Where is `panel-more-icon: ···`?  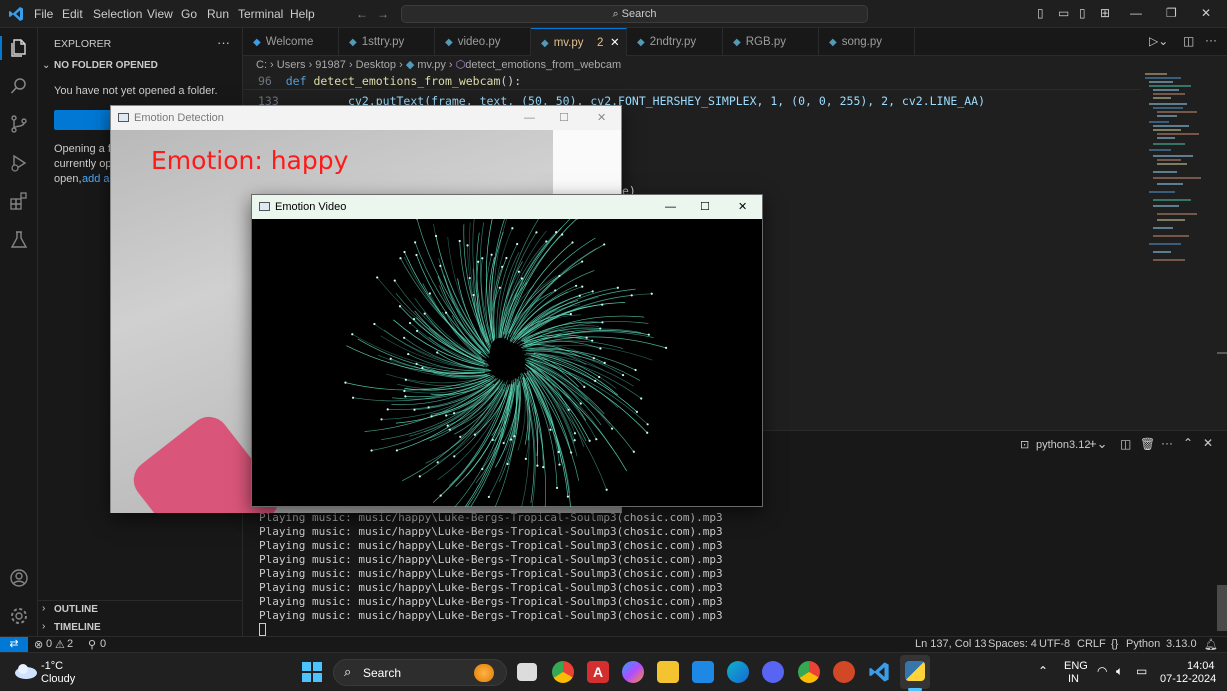
panel-more-icon: ··· is located at coordinates (1167, 443).